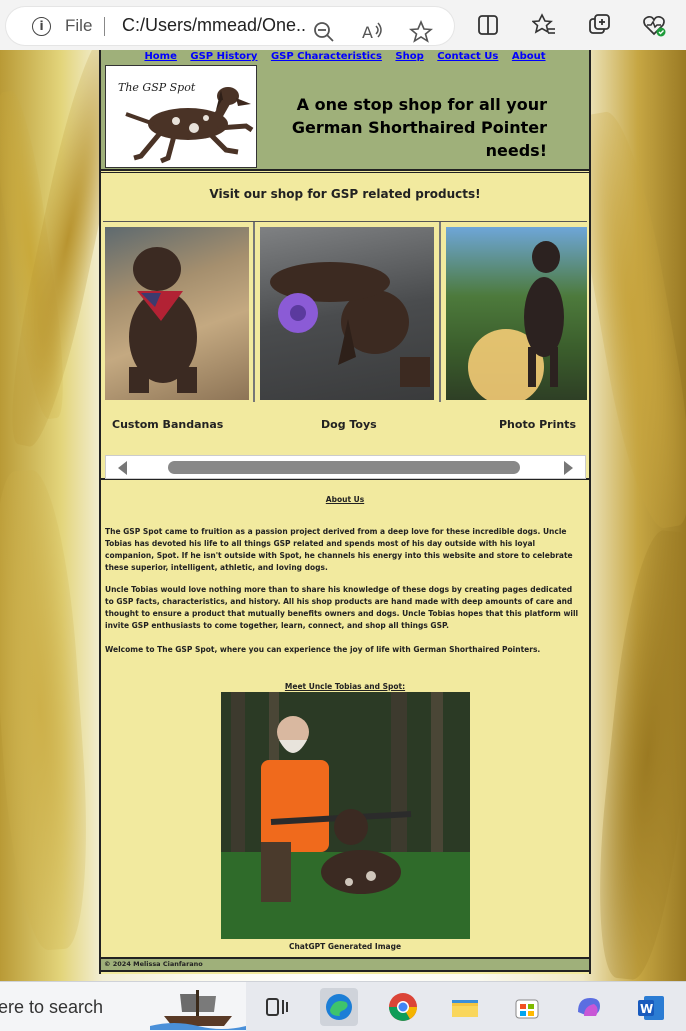 The image size is (686, 1031). I want to click on scroll-left-icon, so click(122, 468).